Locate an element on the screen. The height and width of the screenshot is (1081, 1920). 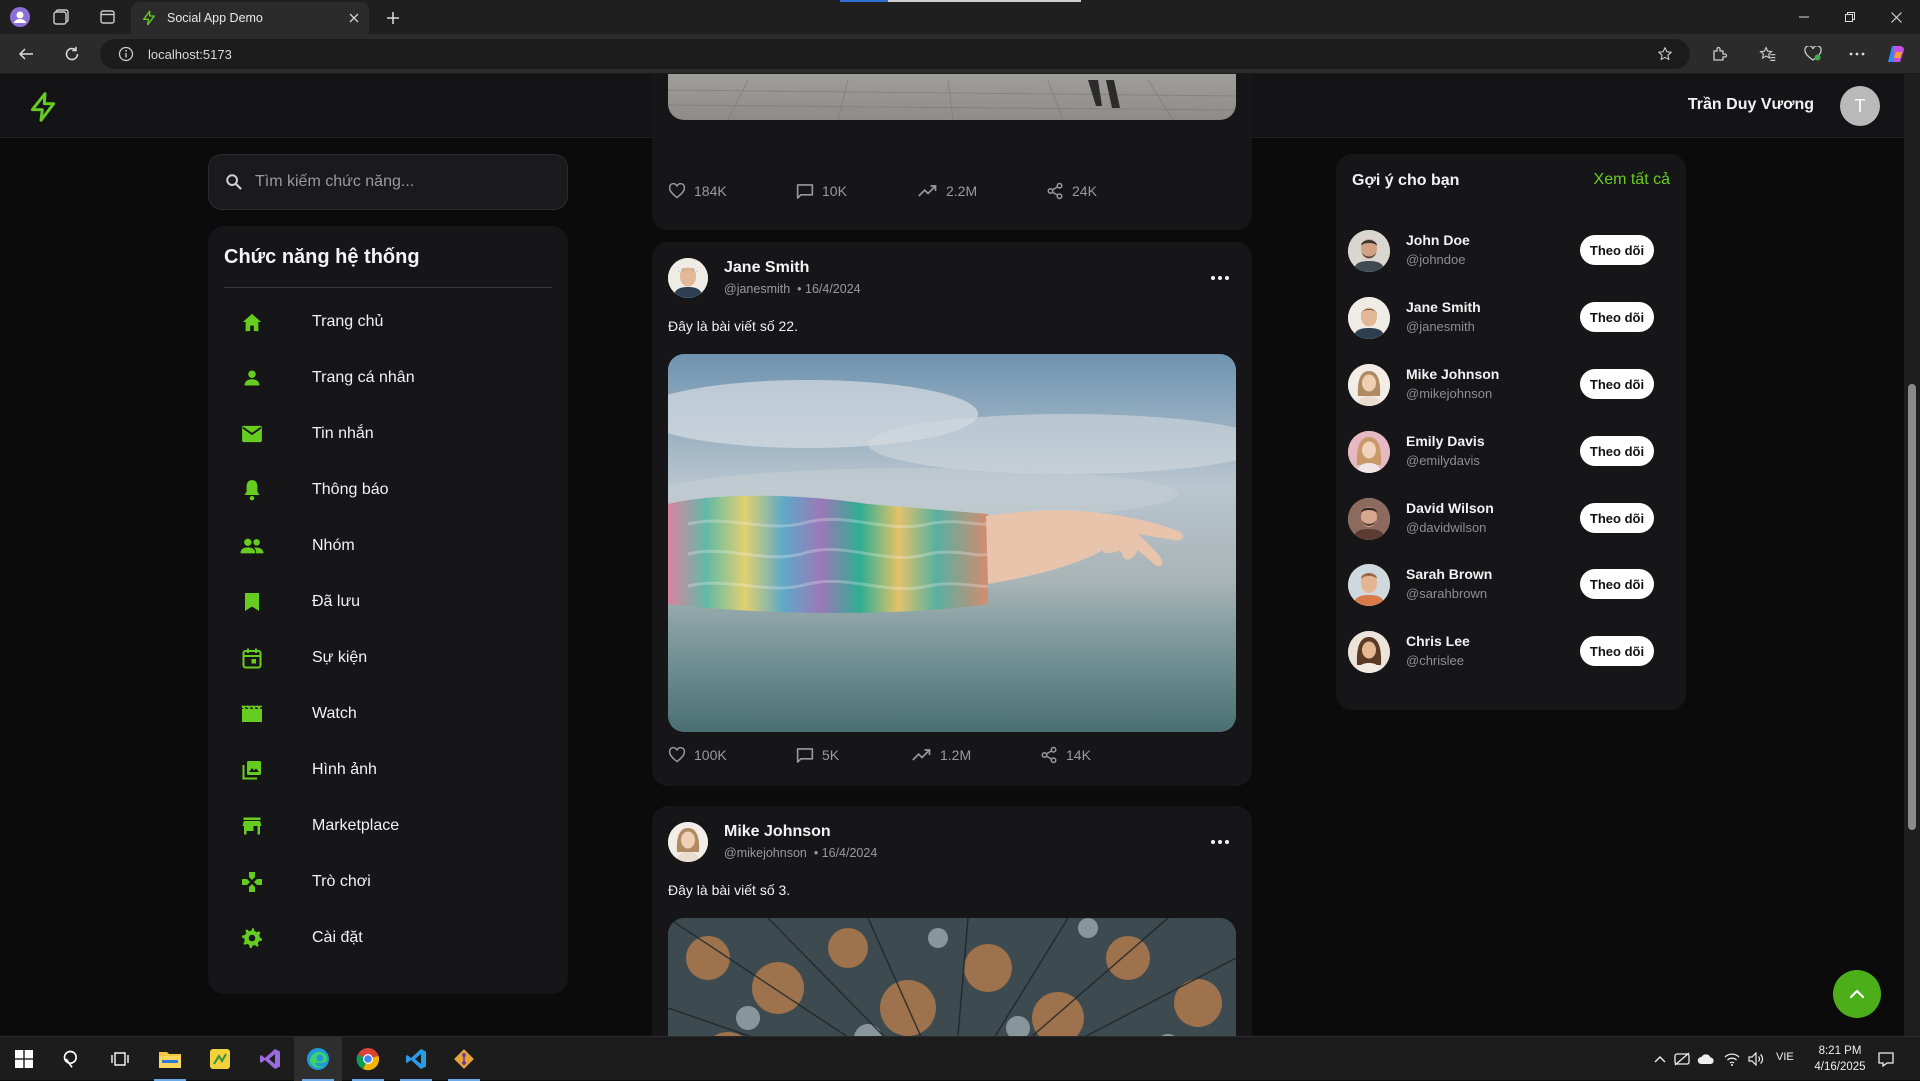
suggestion-name: Chris Lee is located at coordinates (1438, 641).